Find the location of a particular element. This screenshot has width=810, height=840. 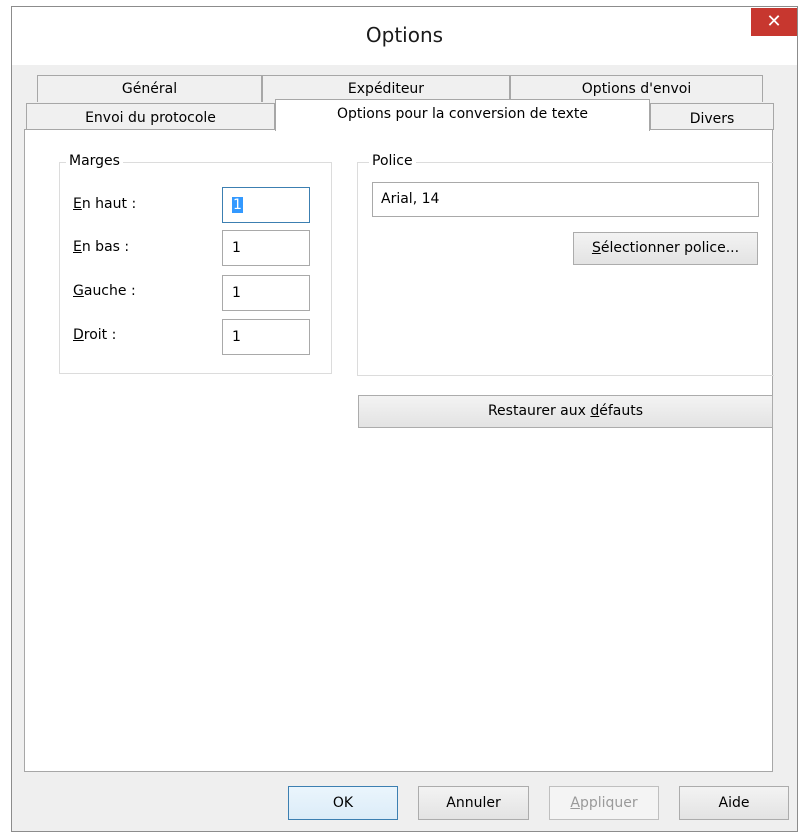

margin-left-label: Gauche : is located at coordinates (104, 291).